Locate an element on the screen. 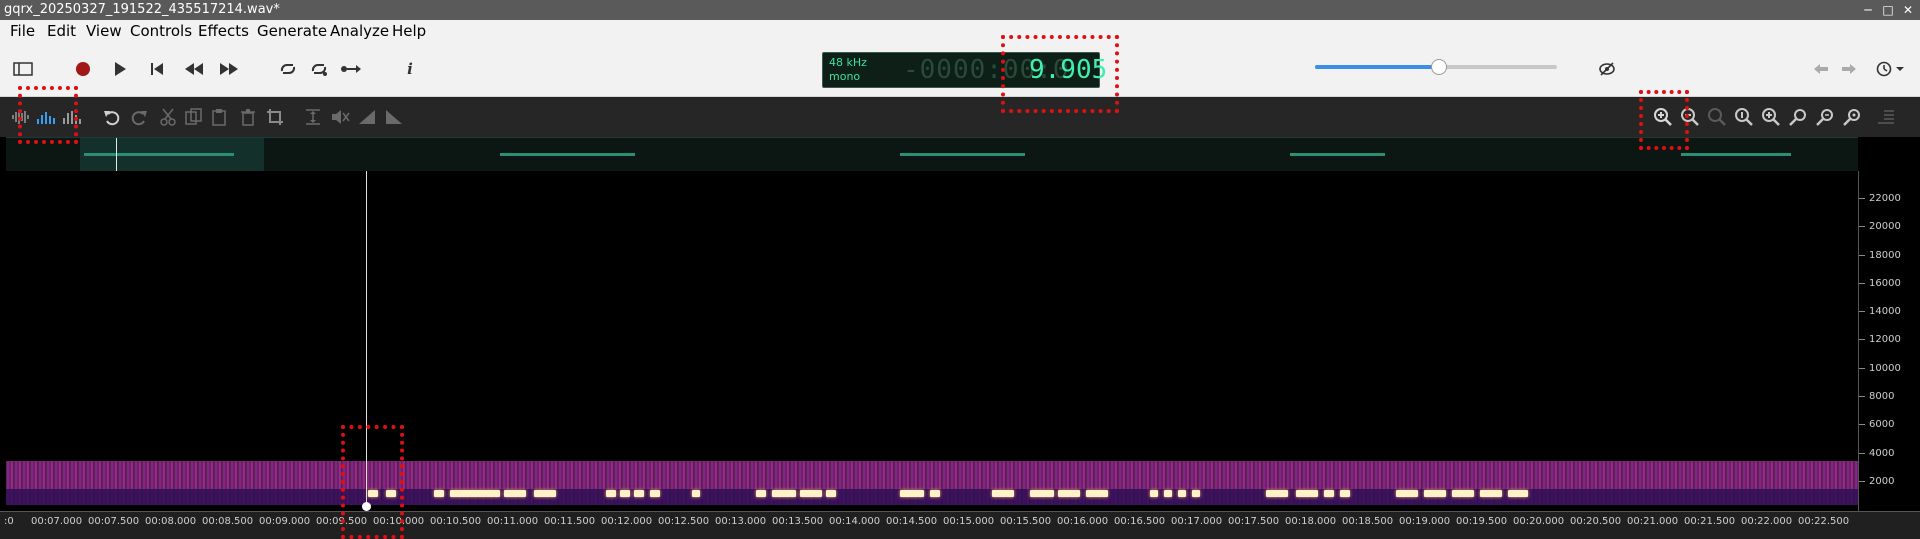 Image resolution: width=1920 pixels, height=539 pixels. time-tick-label: 00:22.000 is located at coordinates (1767, 521).